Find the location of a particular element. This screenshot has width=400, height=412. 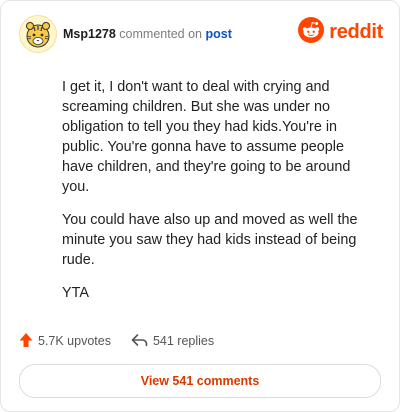

reddit-alien-icon is located at coordinates (311, 32).